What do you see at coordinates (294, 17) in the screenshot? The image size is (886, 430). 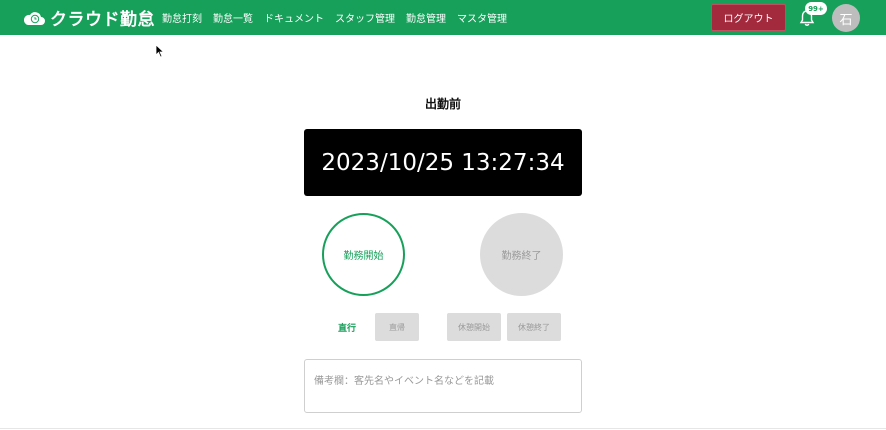 I see `nav-documents: ドキュメント` at bounding box center [294, 17].